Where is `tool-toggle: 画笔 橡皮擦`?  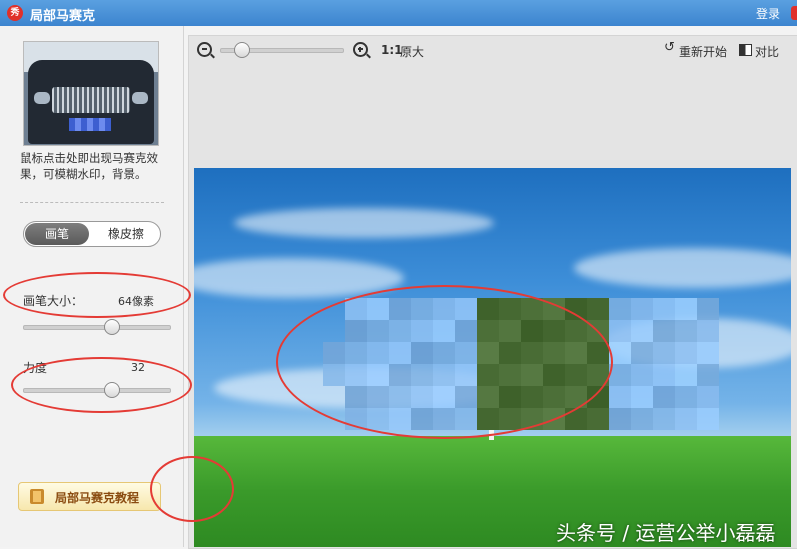
tool-toggle: 画笔 橡皮擦 is located at coordinates (92, 234).